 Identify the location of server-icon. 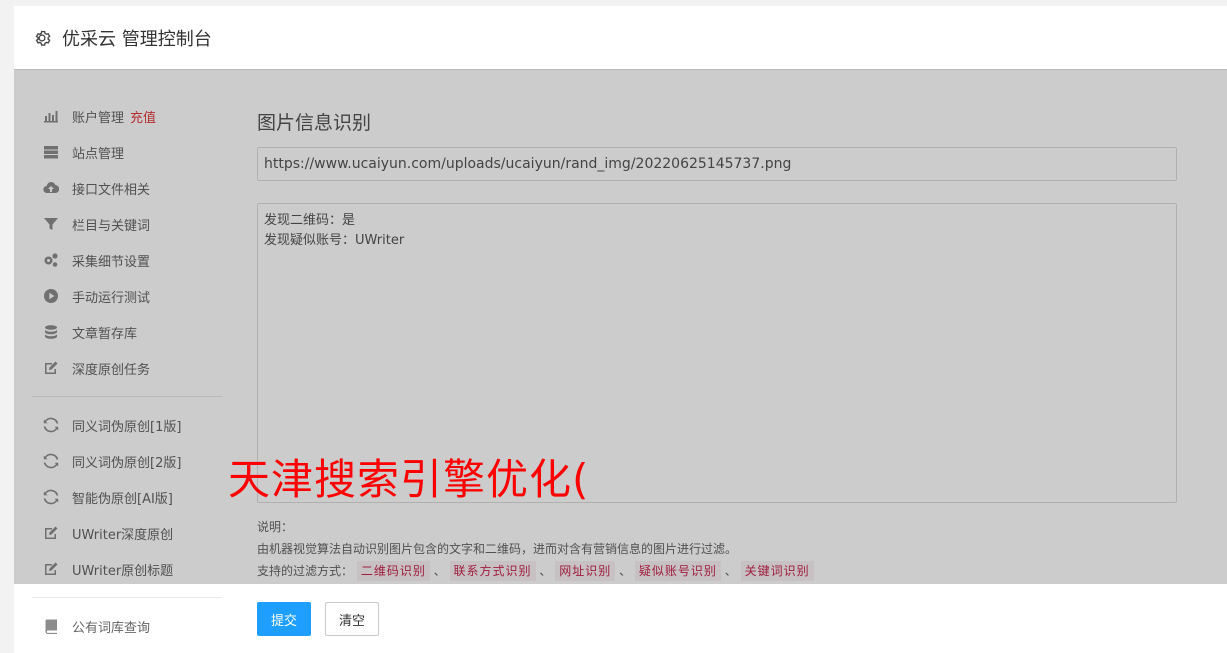
(51, 152).